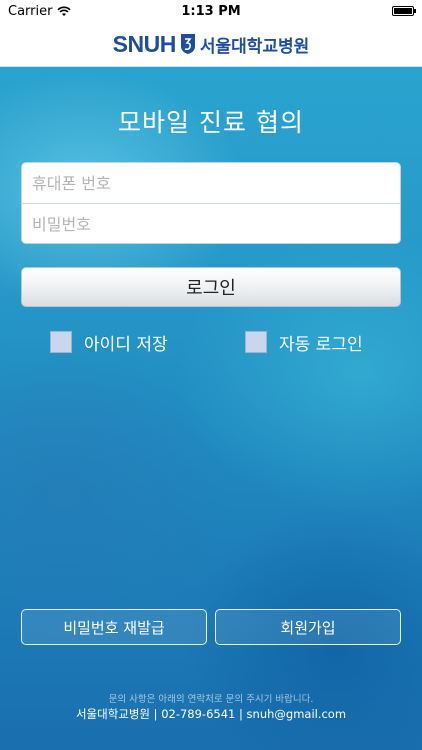 This screenshot has width=422, height=750. I want to click on signup-button: 회원가입, so click(308, 627).